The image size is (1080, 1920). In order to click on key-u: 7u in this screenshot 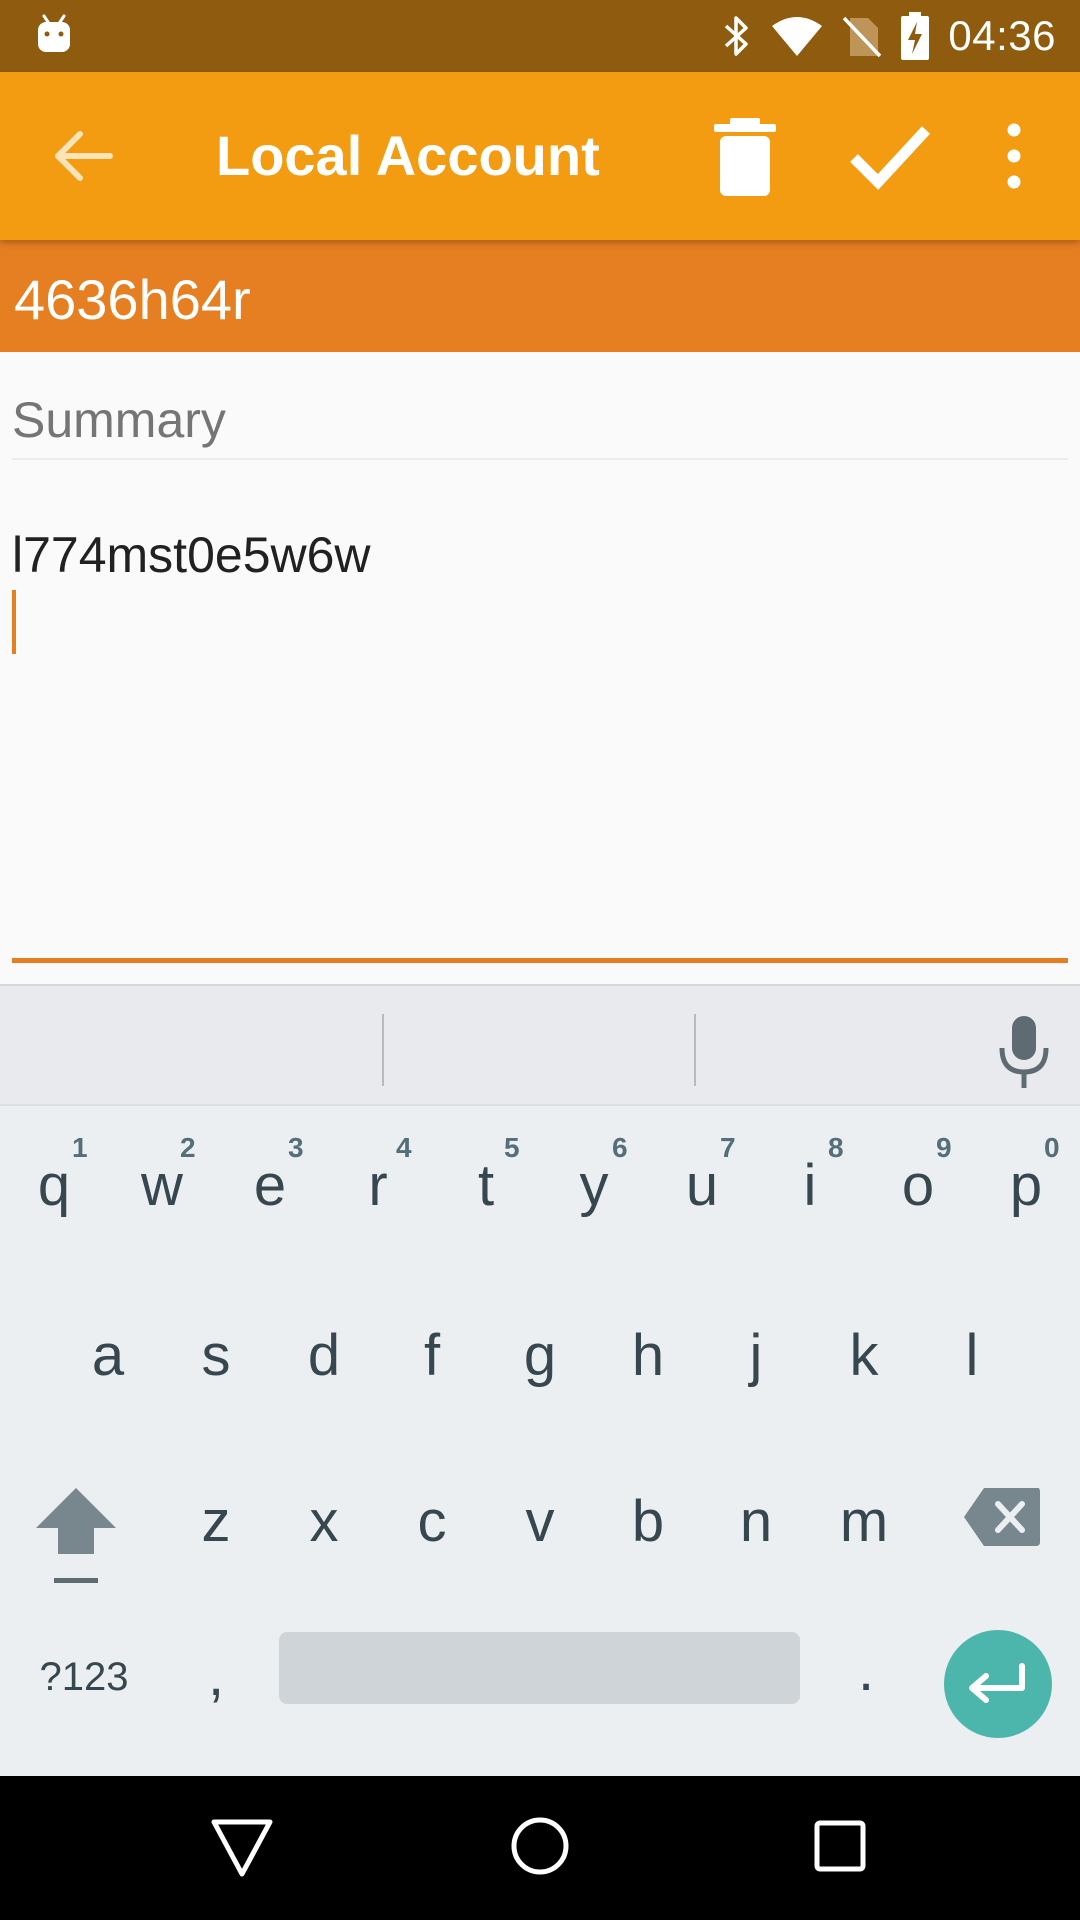, I will do `click(702, 1186)`.